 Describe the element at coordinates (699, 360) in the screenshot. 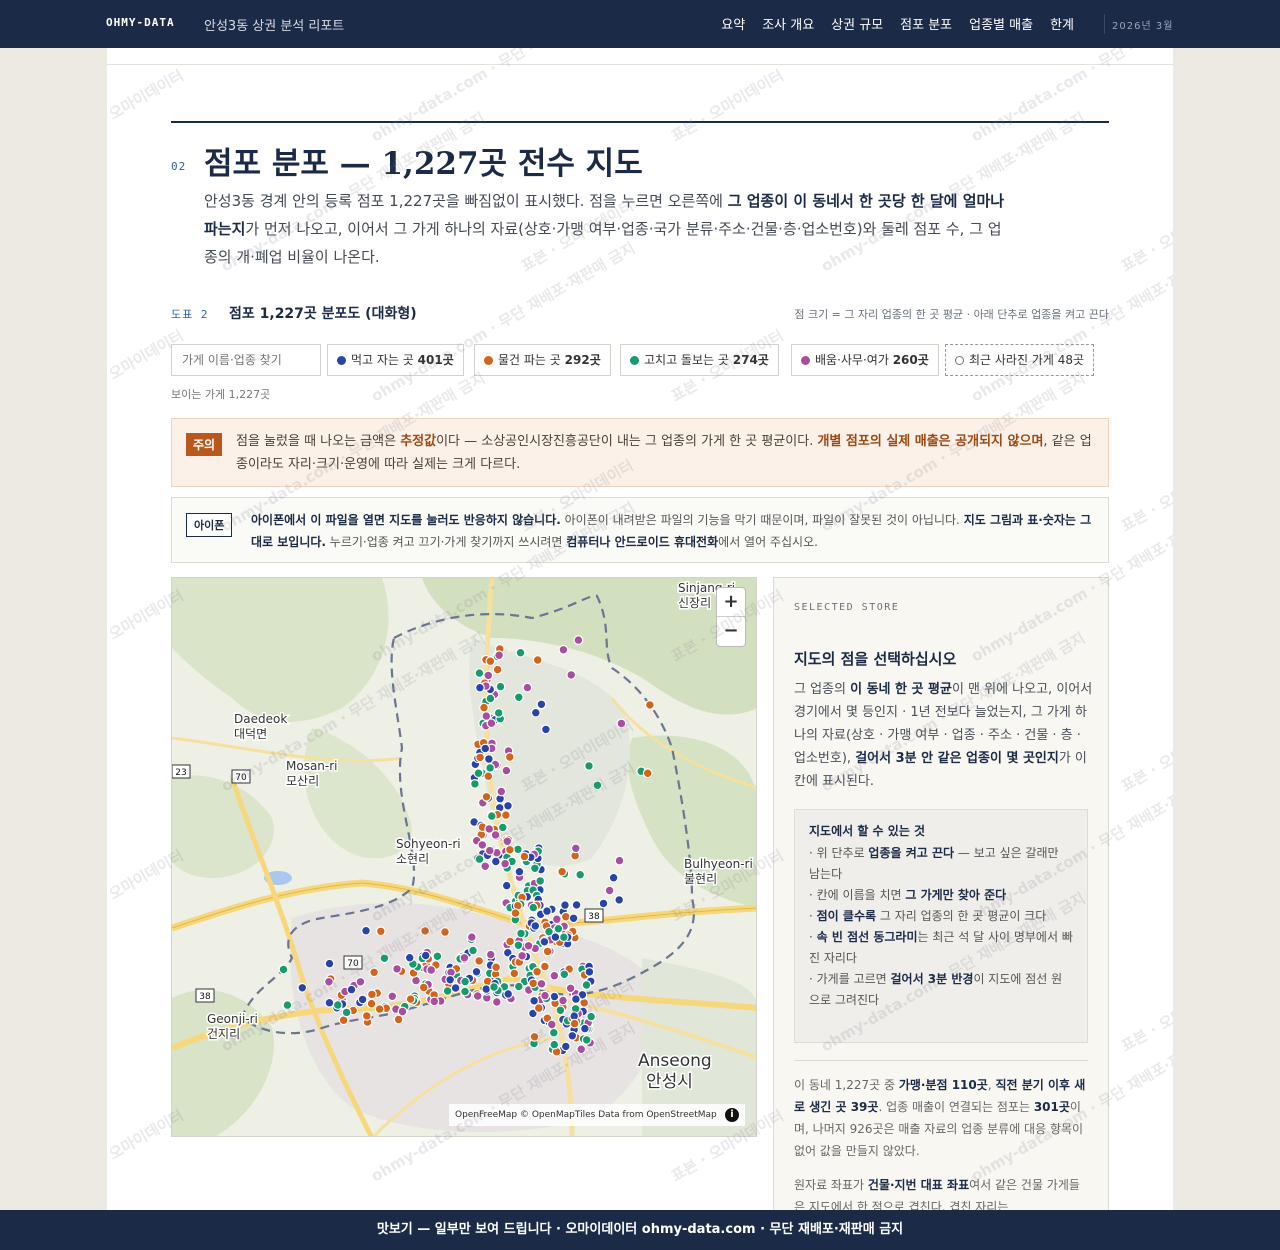

I see `filter-chip-repair-care: 고치고 돌보는 곳 274곳` at that location.